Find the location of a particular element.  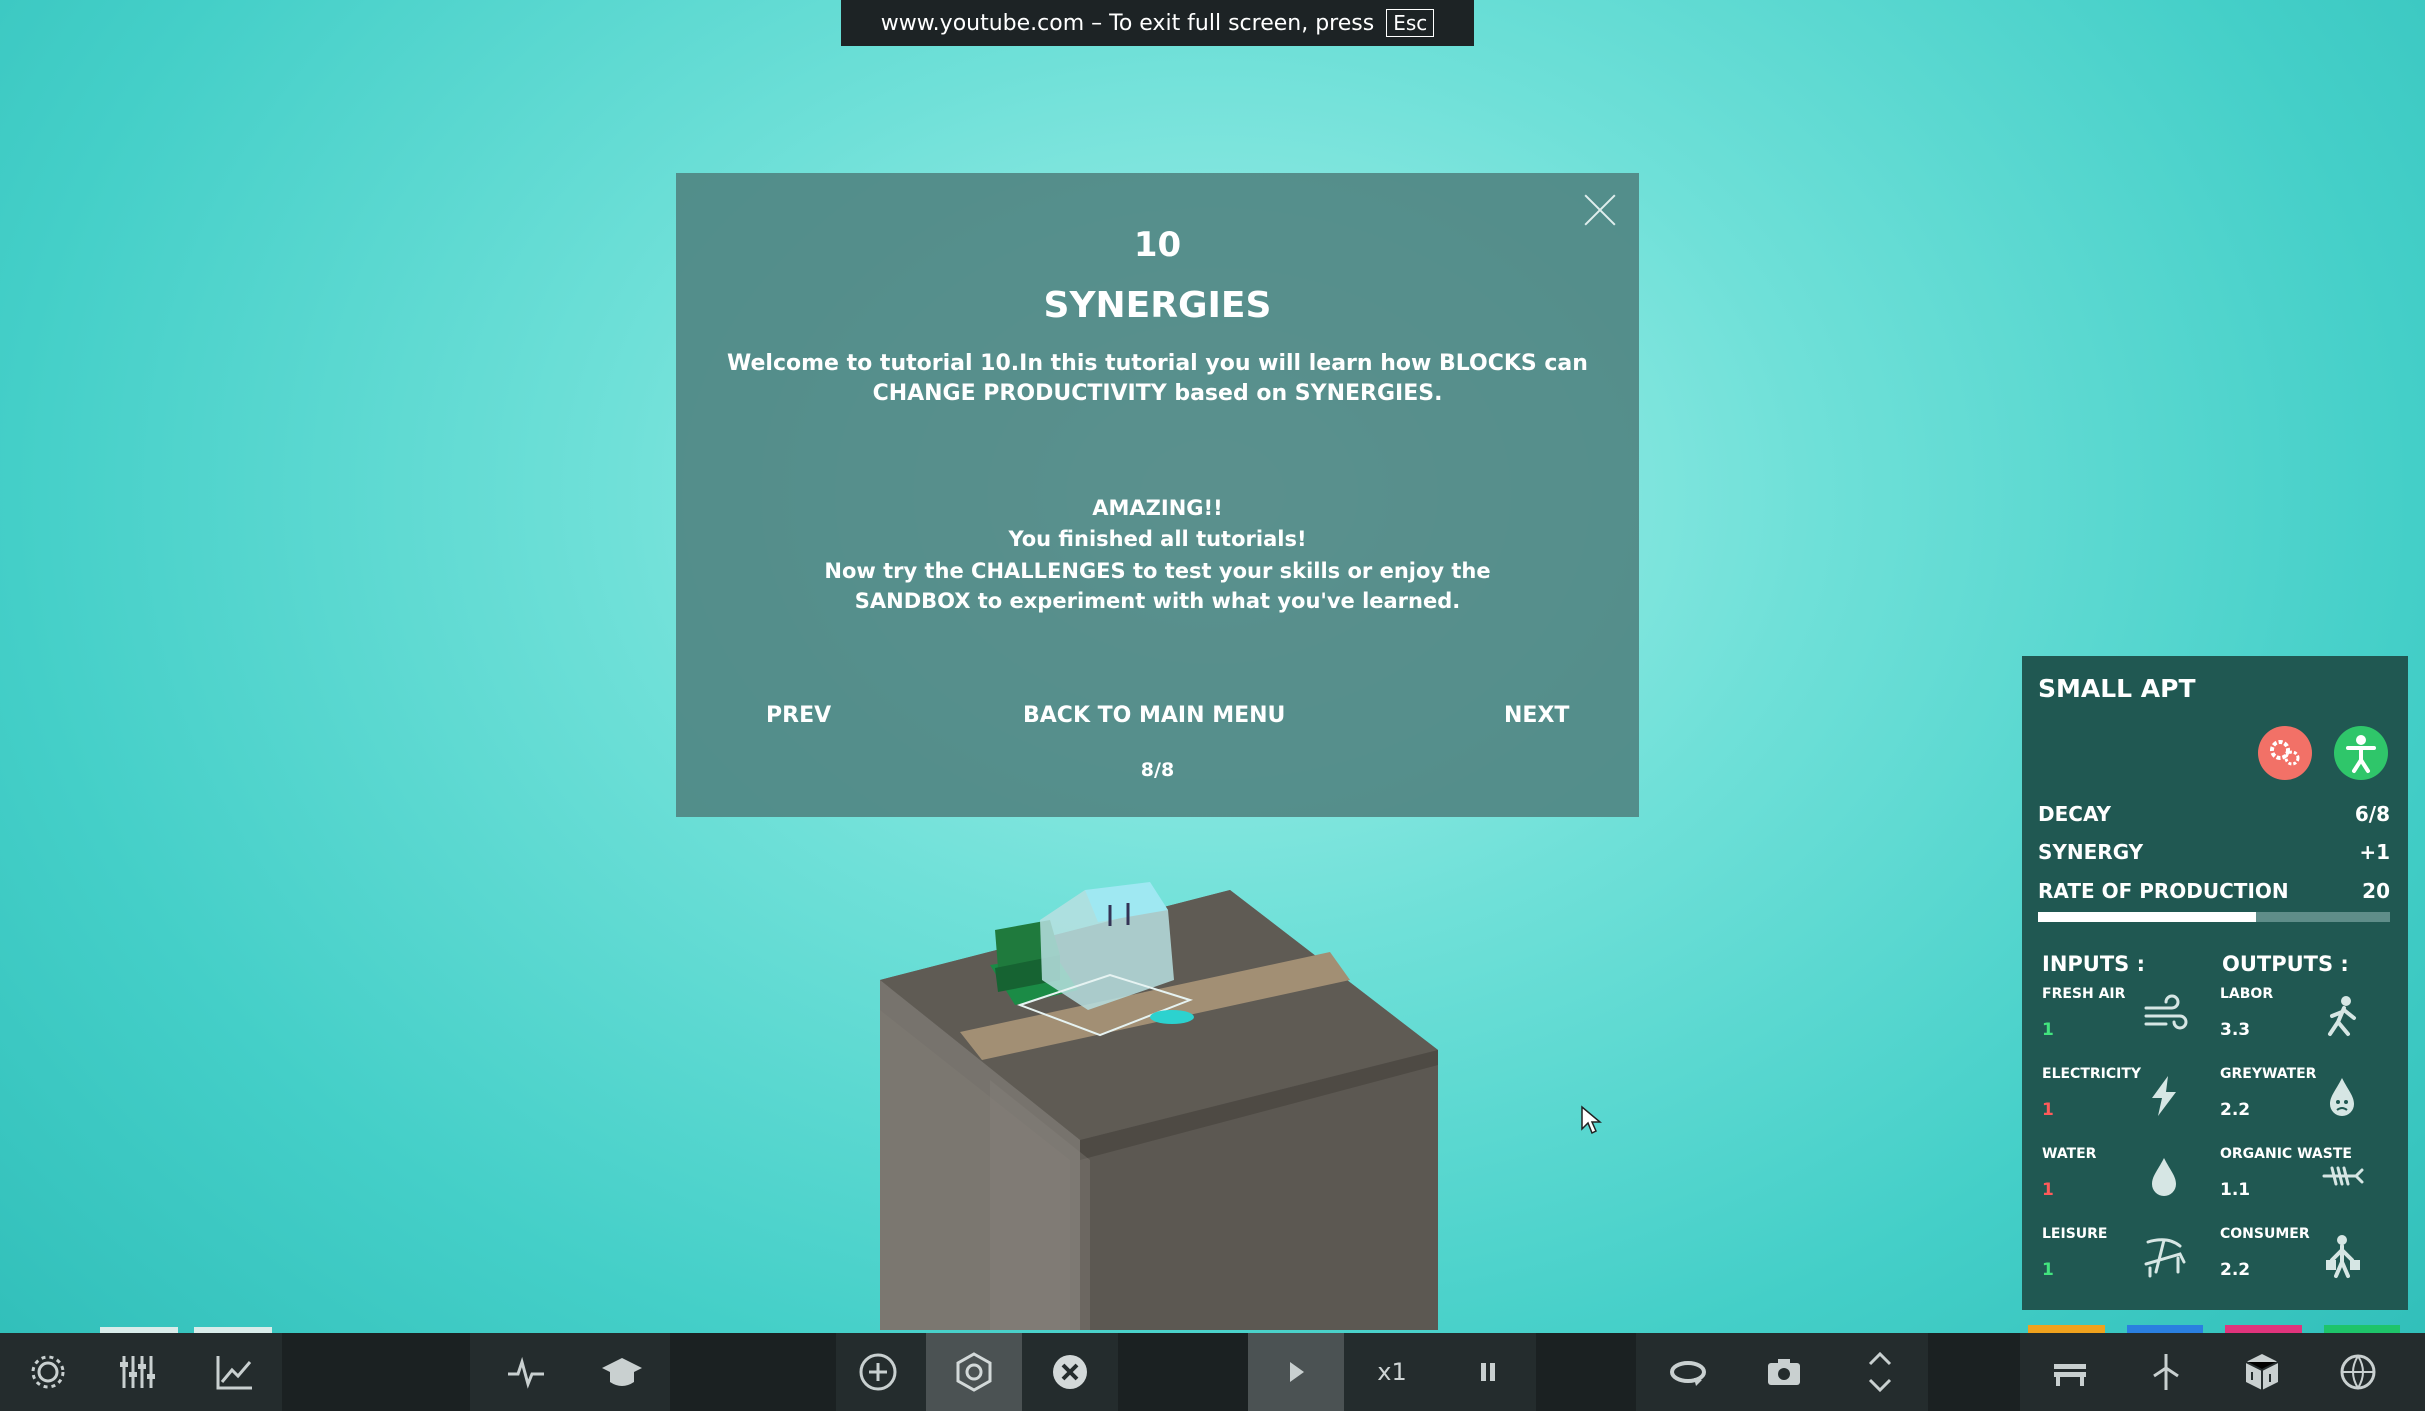

next-button: NEXT is located at coordinates (1536, 715).